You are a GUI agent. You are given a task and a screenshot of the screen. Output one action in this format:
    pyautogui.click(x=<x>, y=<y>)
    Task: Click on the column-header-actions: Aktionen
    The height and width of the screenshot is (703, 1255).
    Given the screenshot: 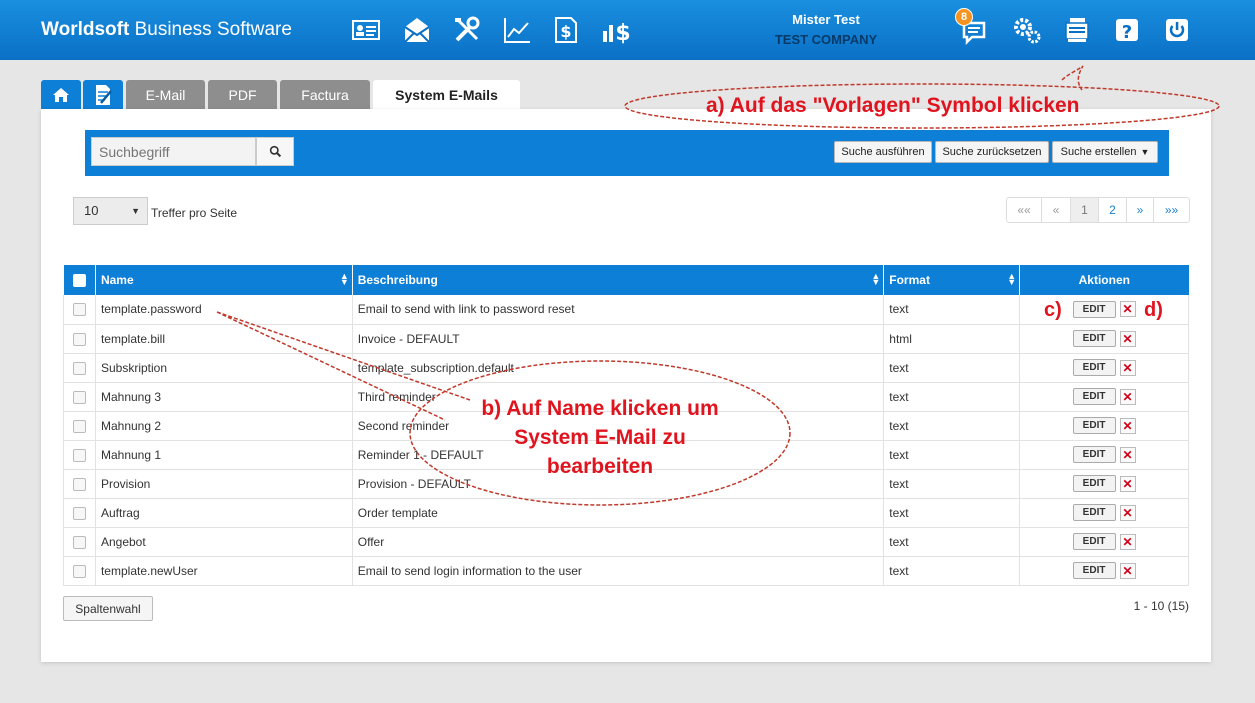 What is the action you would take?
    pyautogui.click(x=1104, y=280)
    